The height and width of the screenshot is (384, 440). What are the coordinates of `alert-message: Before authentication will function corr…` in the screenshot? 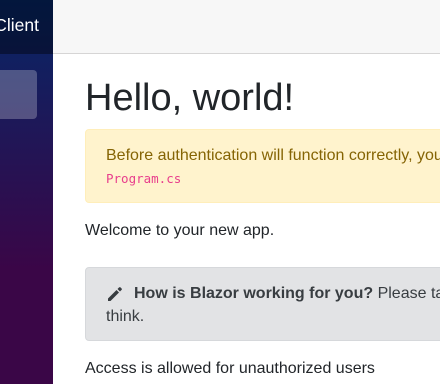 It's located at (273, 155).